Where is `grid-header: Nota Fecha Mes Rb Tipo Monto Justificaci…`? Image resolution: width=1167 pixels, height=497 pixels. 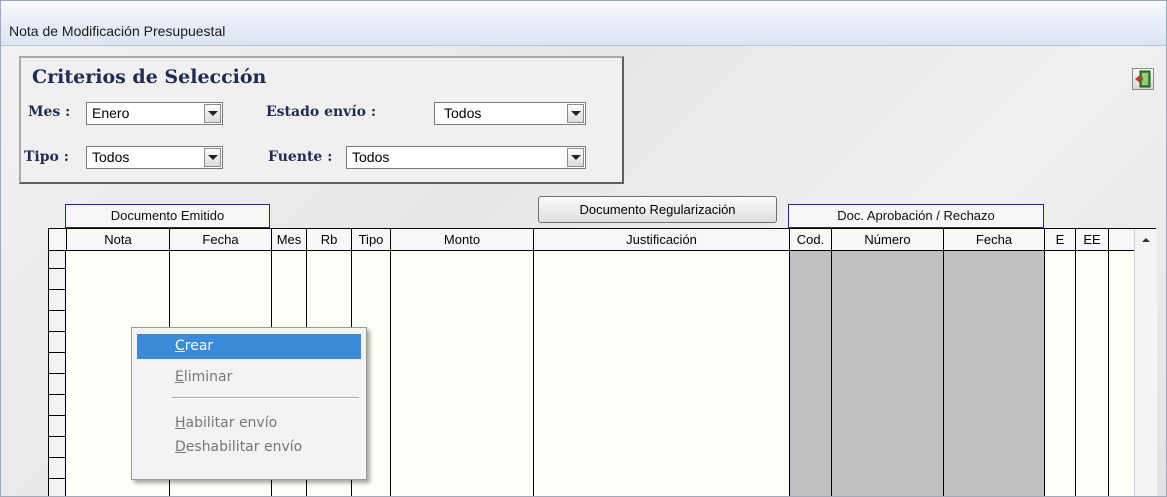 grid-header: Nota Fecha Mes Rb Tipo Monto Justificaci… is located at coordinates (603, 240).